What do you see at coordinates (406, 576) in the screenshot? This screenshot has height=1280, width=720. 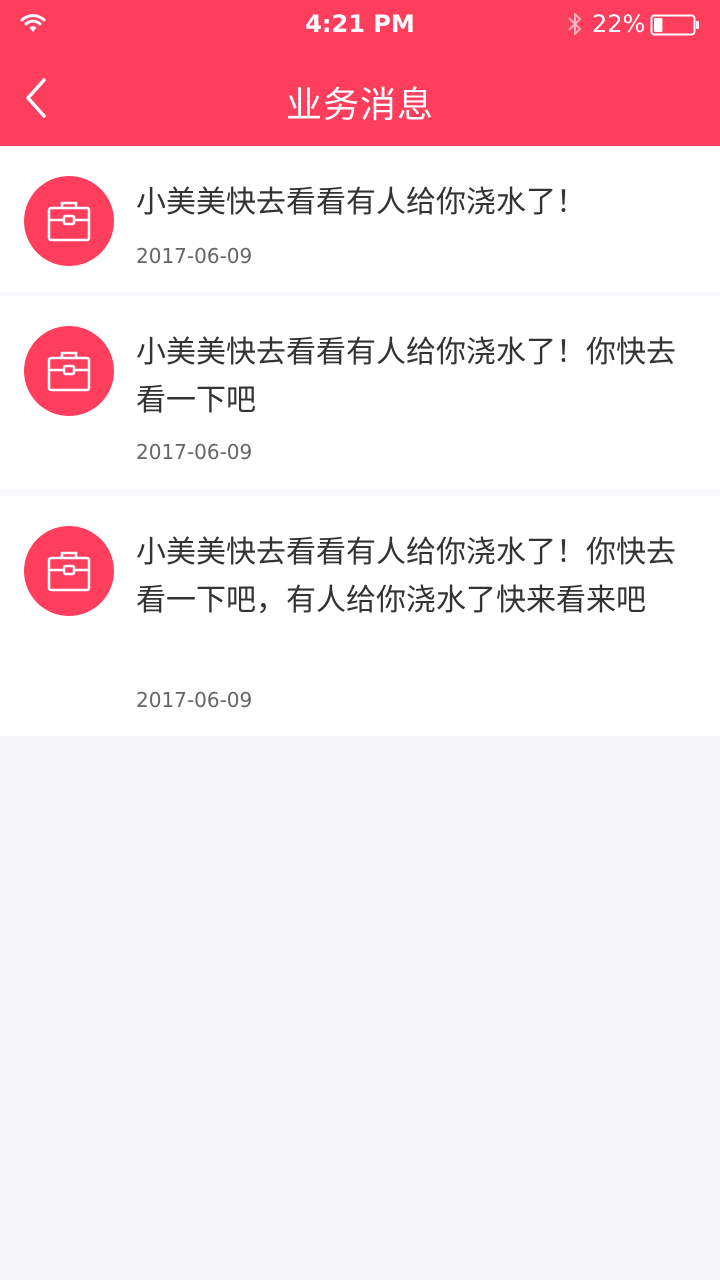 I see `message-text: 小美美快去看看有人给你浇水了！你快去看一下吧，有人给你浇水了快来看来吧` at bounding box center [406, 576].